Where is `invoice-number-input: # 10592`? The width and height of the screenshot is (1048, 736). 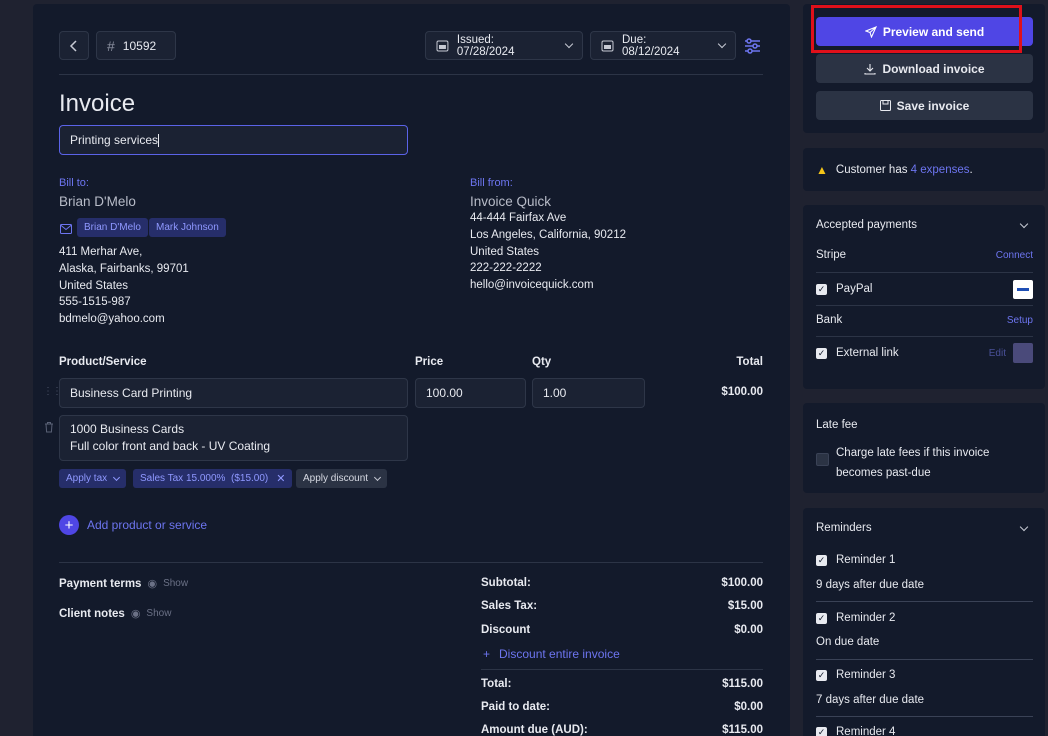 invoice-number-input: # 10592 is located at coordinates (136, 45).